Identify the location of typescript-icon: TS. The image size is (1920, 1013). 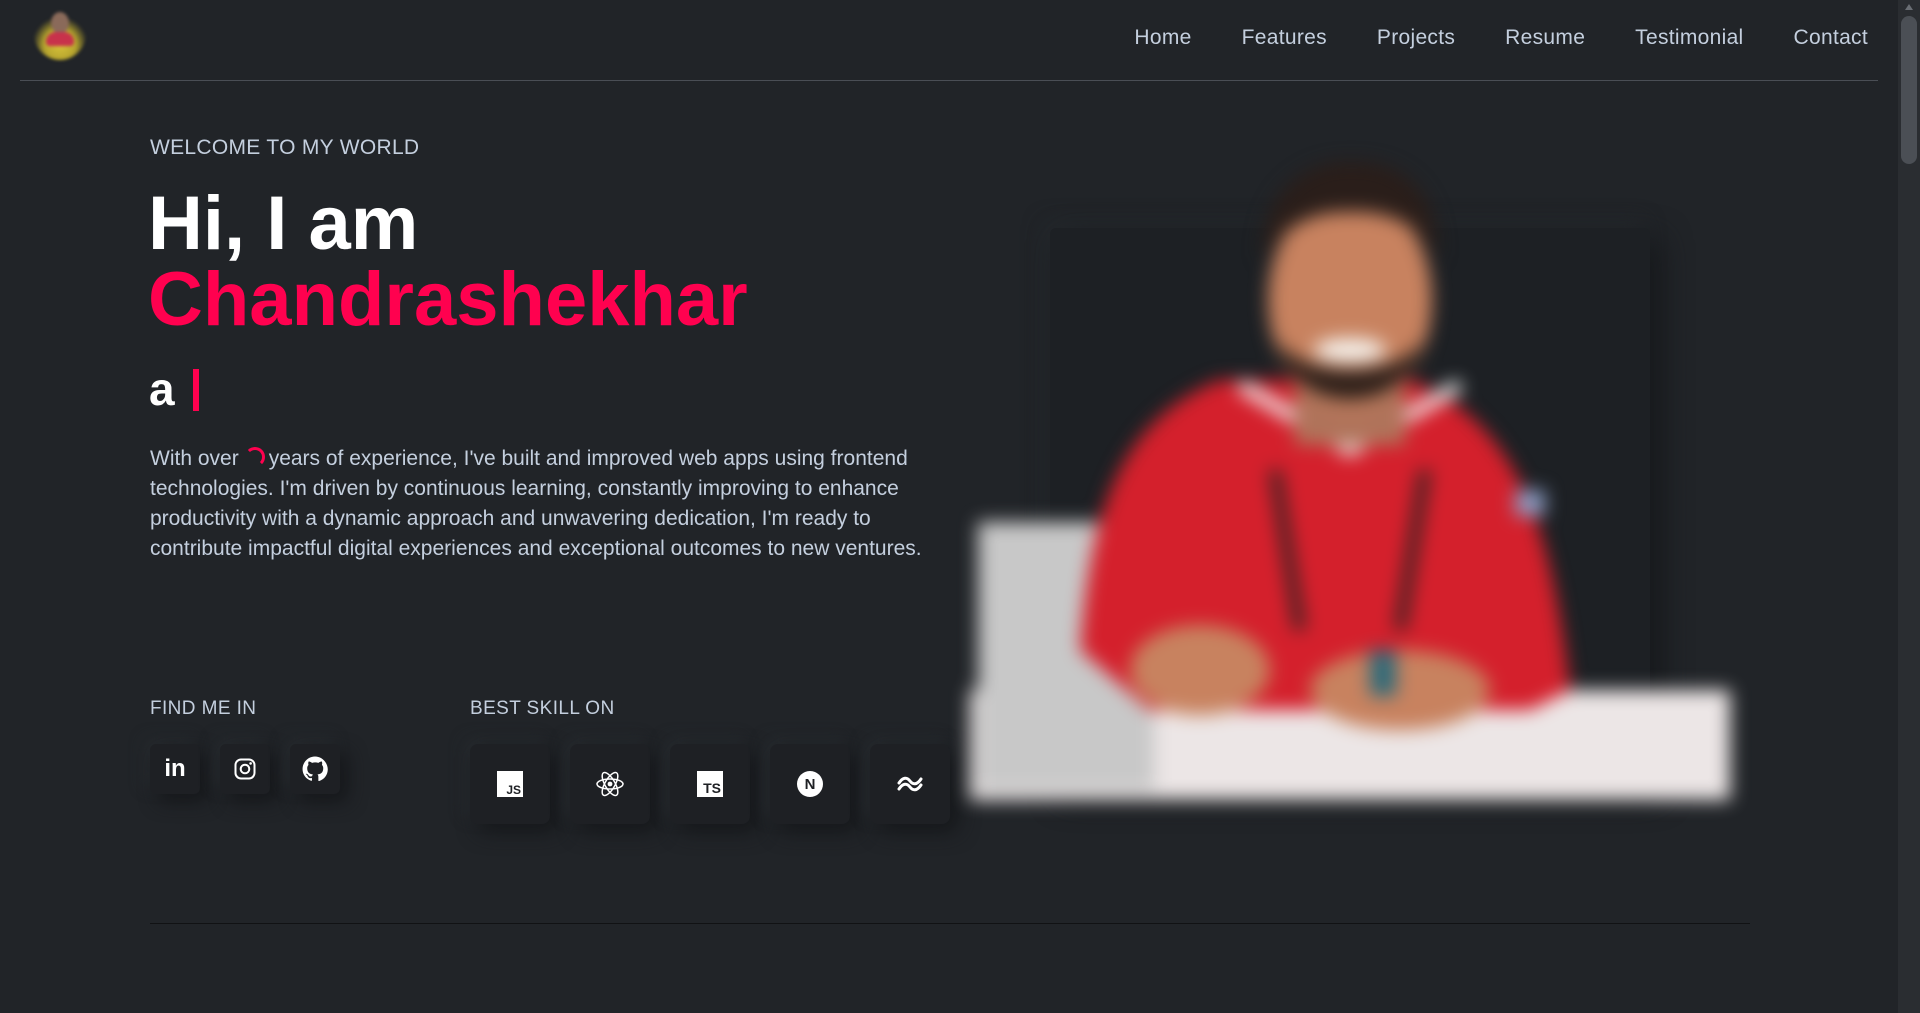
(710, 784).